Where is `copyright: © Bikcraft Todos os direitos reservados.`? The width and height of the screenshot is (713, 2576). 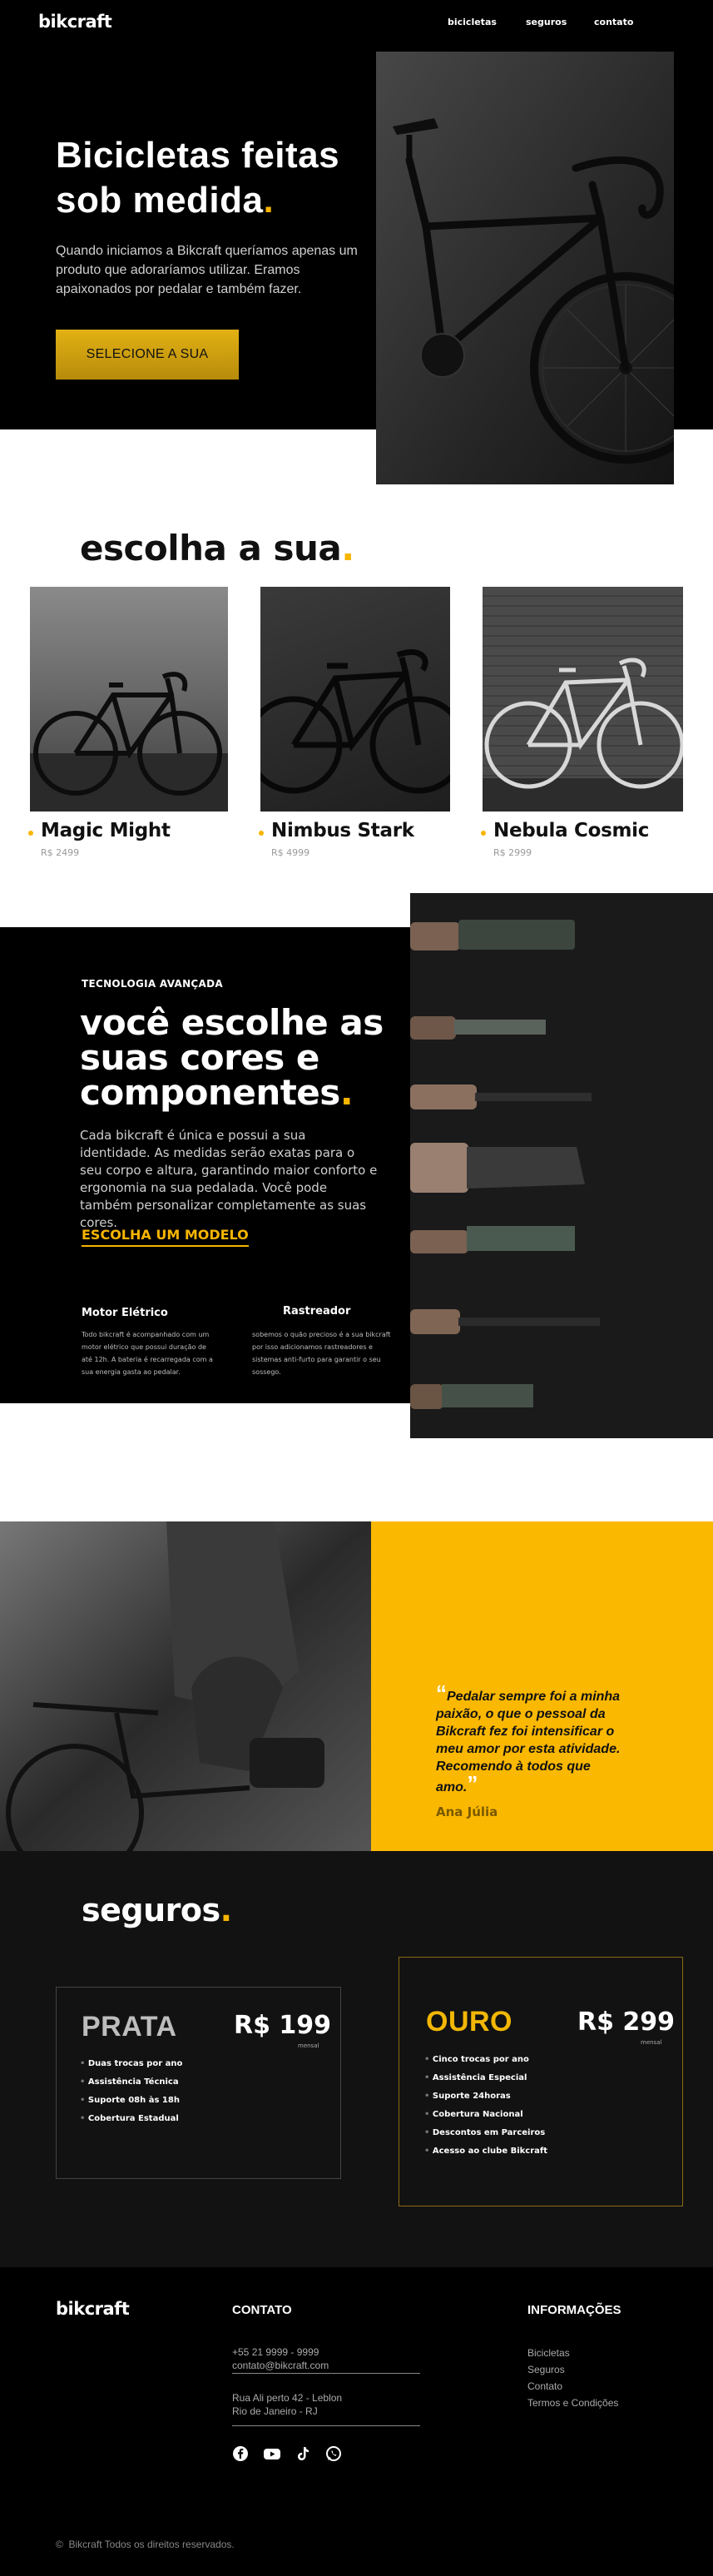 copyright: © Bikcraft Todos os direitos reservados. is located at coordinates (145, 2544).